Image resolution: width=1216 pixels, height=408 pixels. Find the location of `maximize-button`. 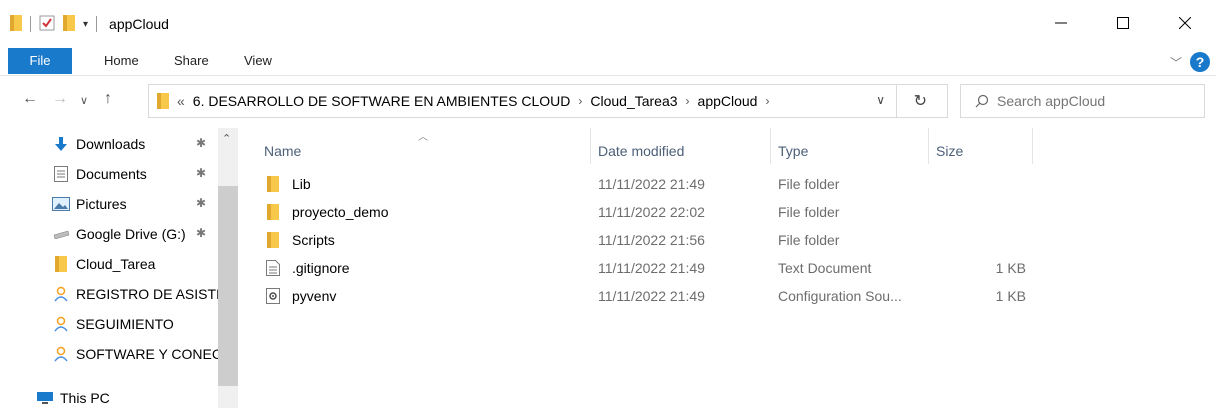

maximize-button is located at coordinates (1123, 23).